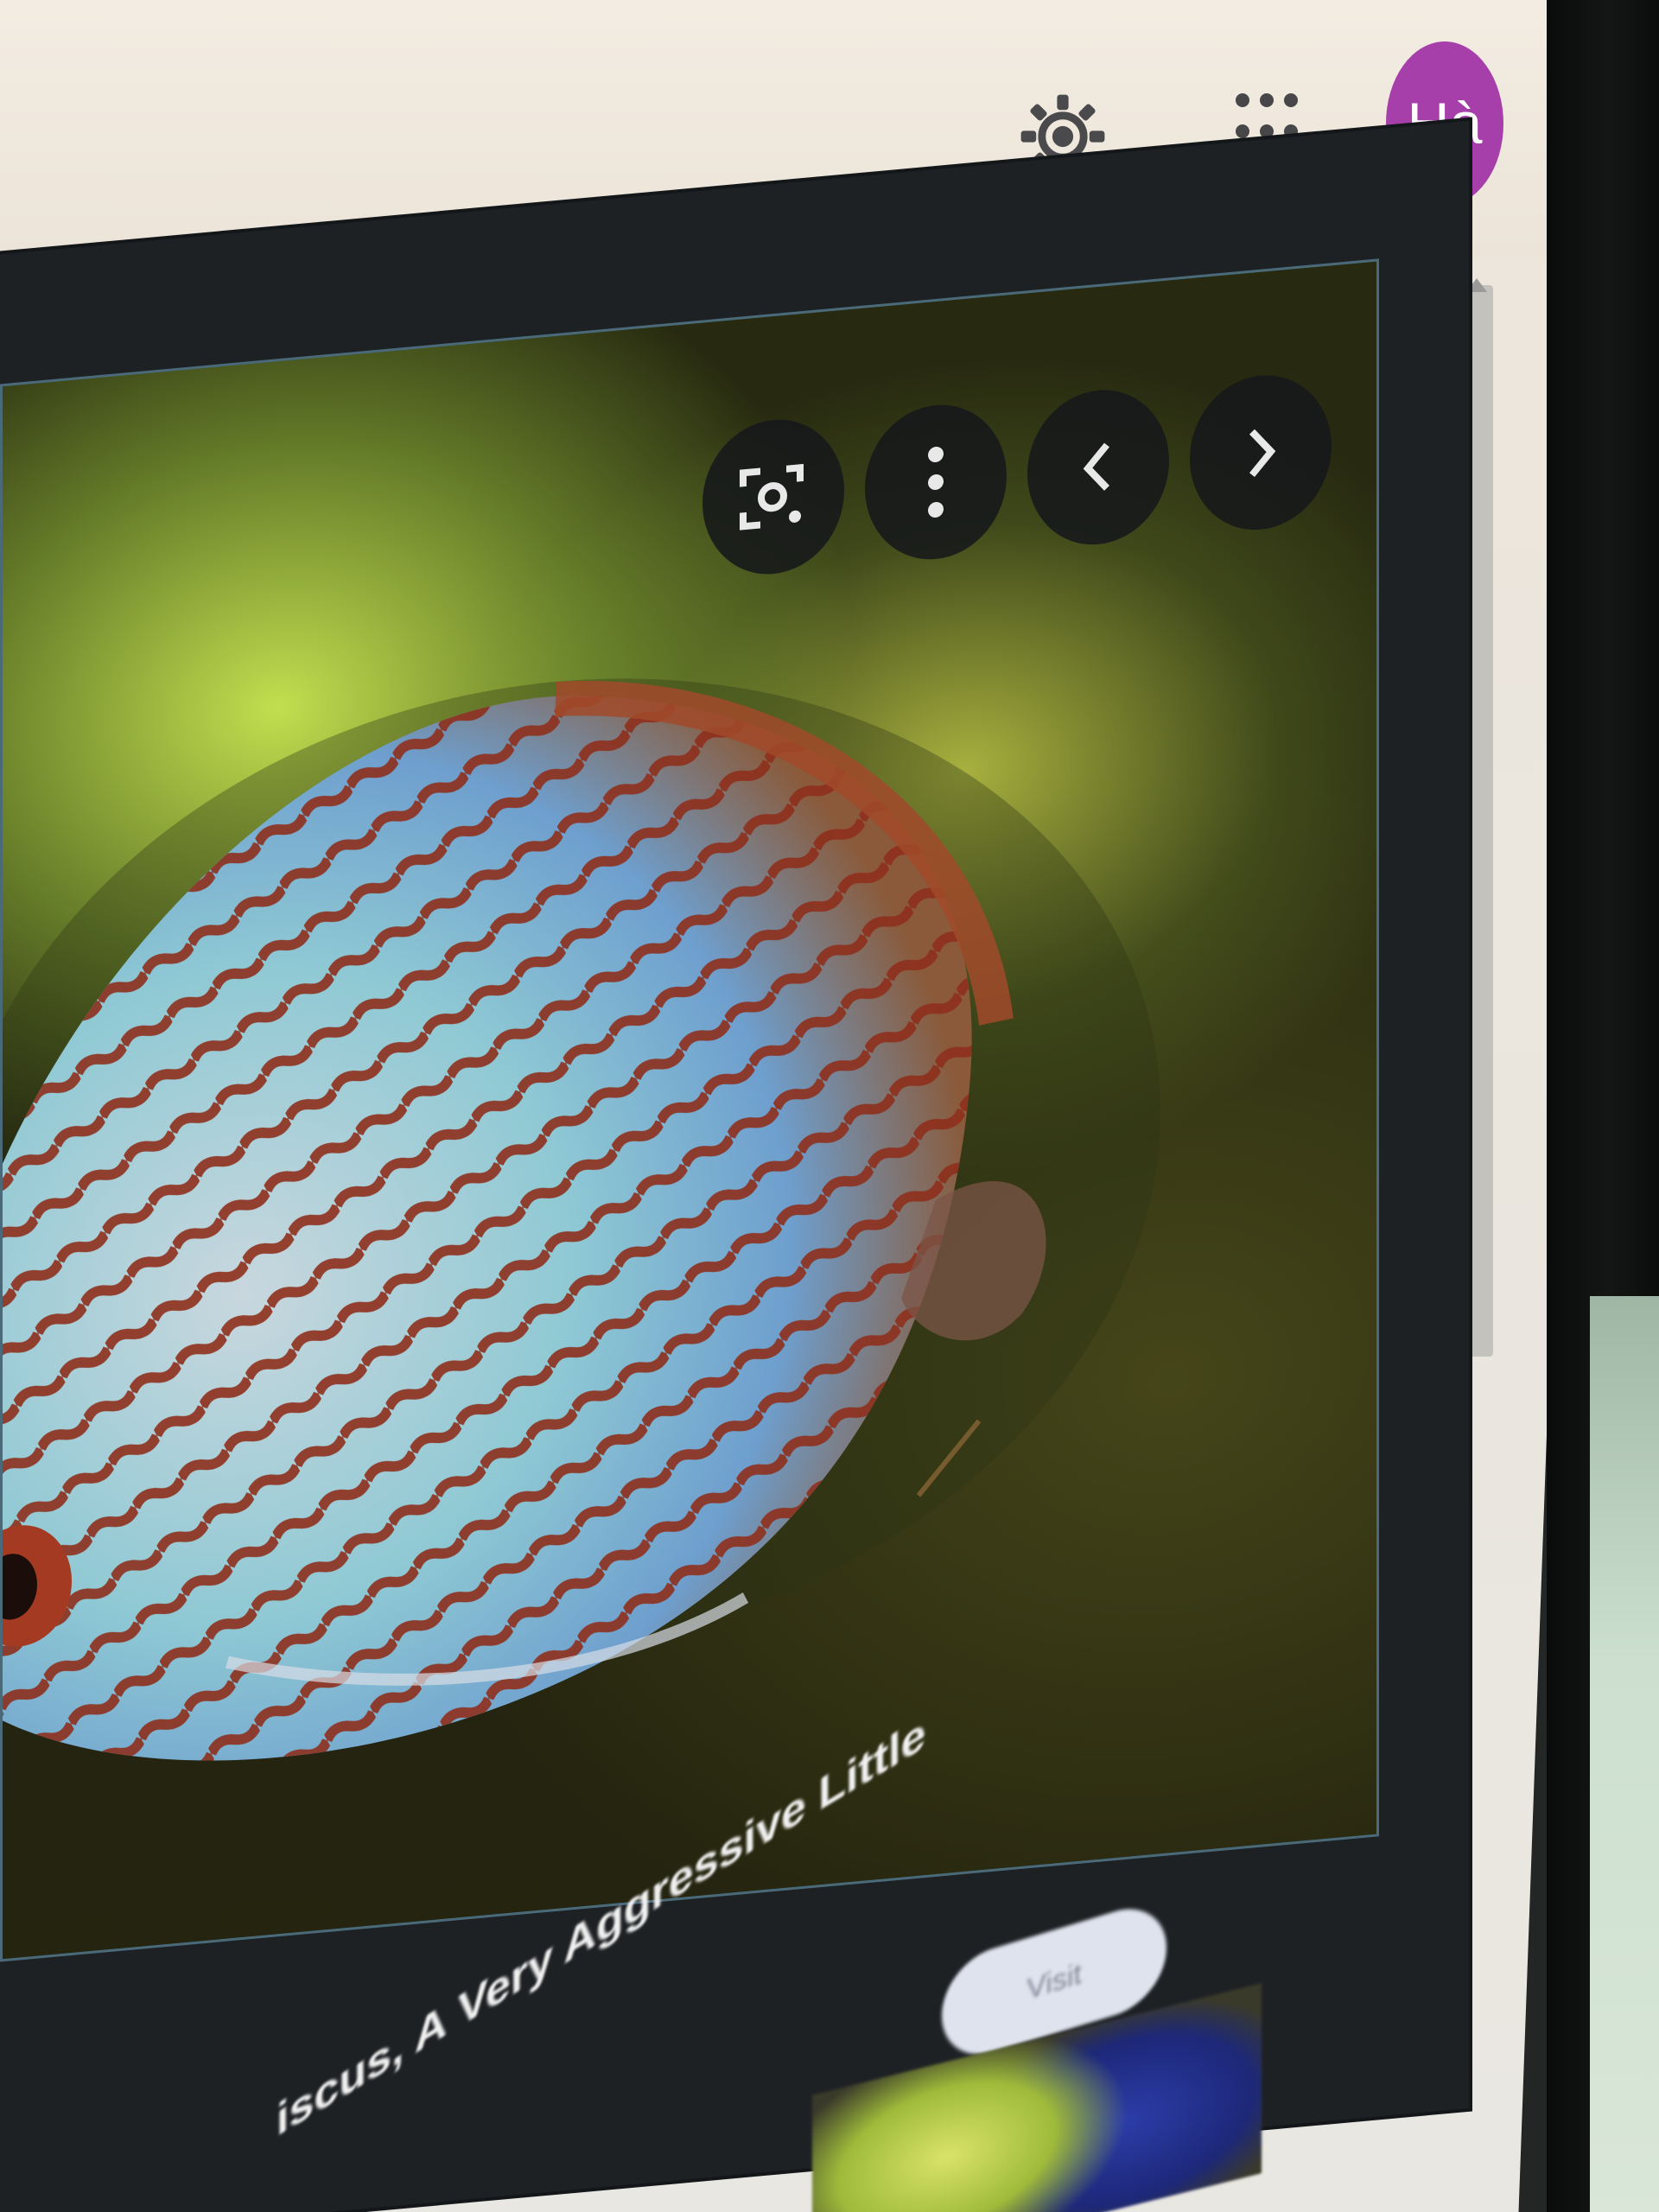 This screenshot has height=2212, width=1659. I want to click on previous-icon, so click(1098, 467).